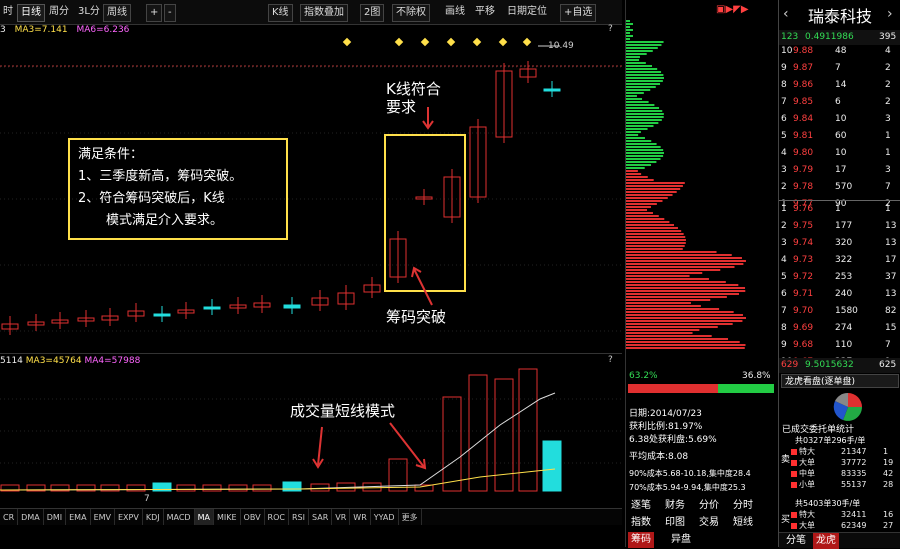 The image size is (900, 549). Describe the element at coordinates (709, 523) in the screenshot. I see `chip-tab: 交易` at that location.